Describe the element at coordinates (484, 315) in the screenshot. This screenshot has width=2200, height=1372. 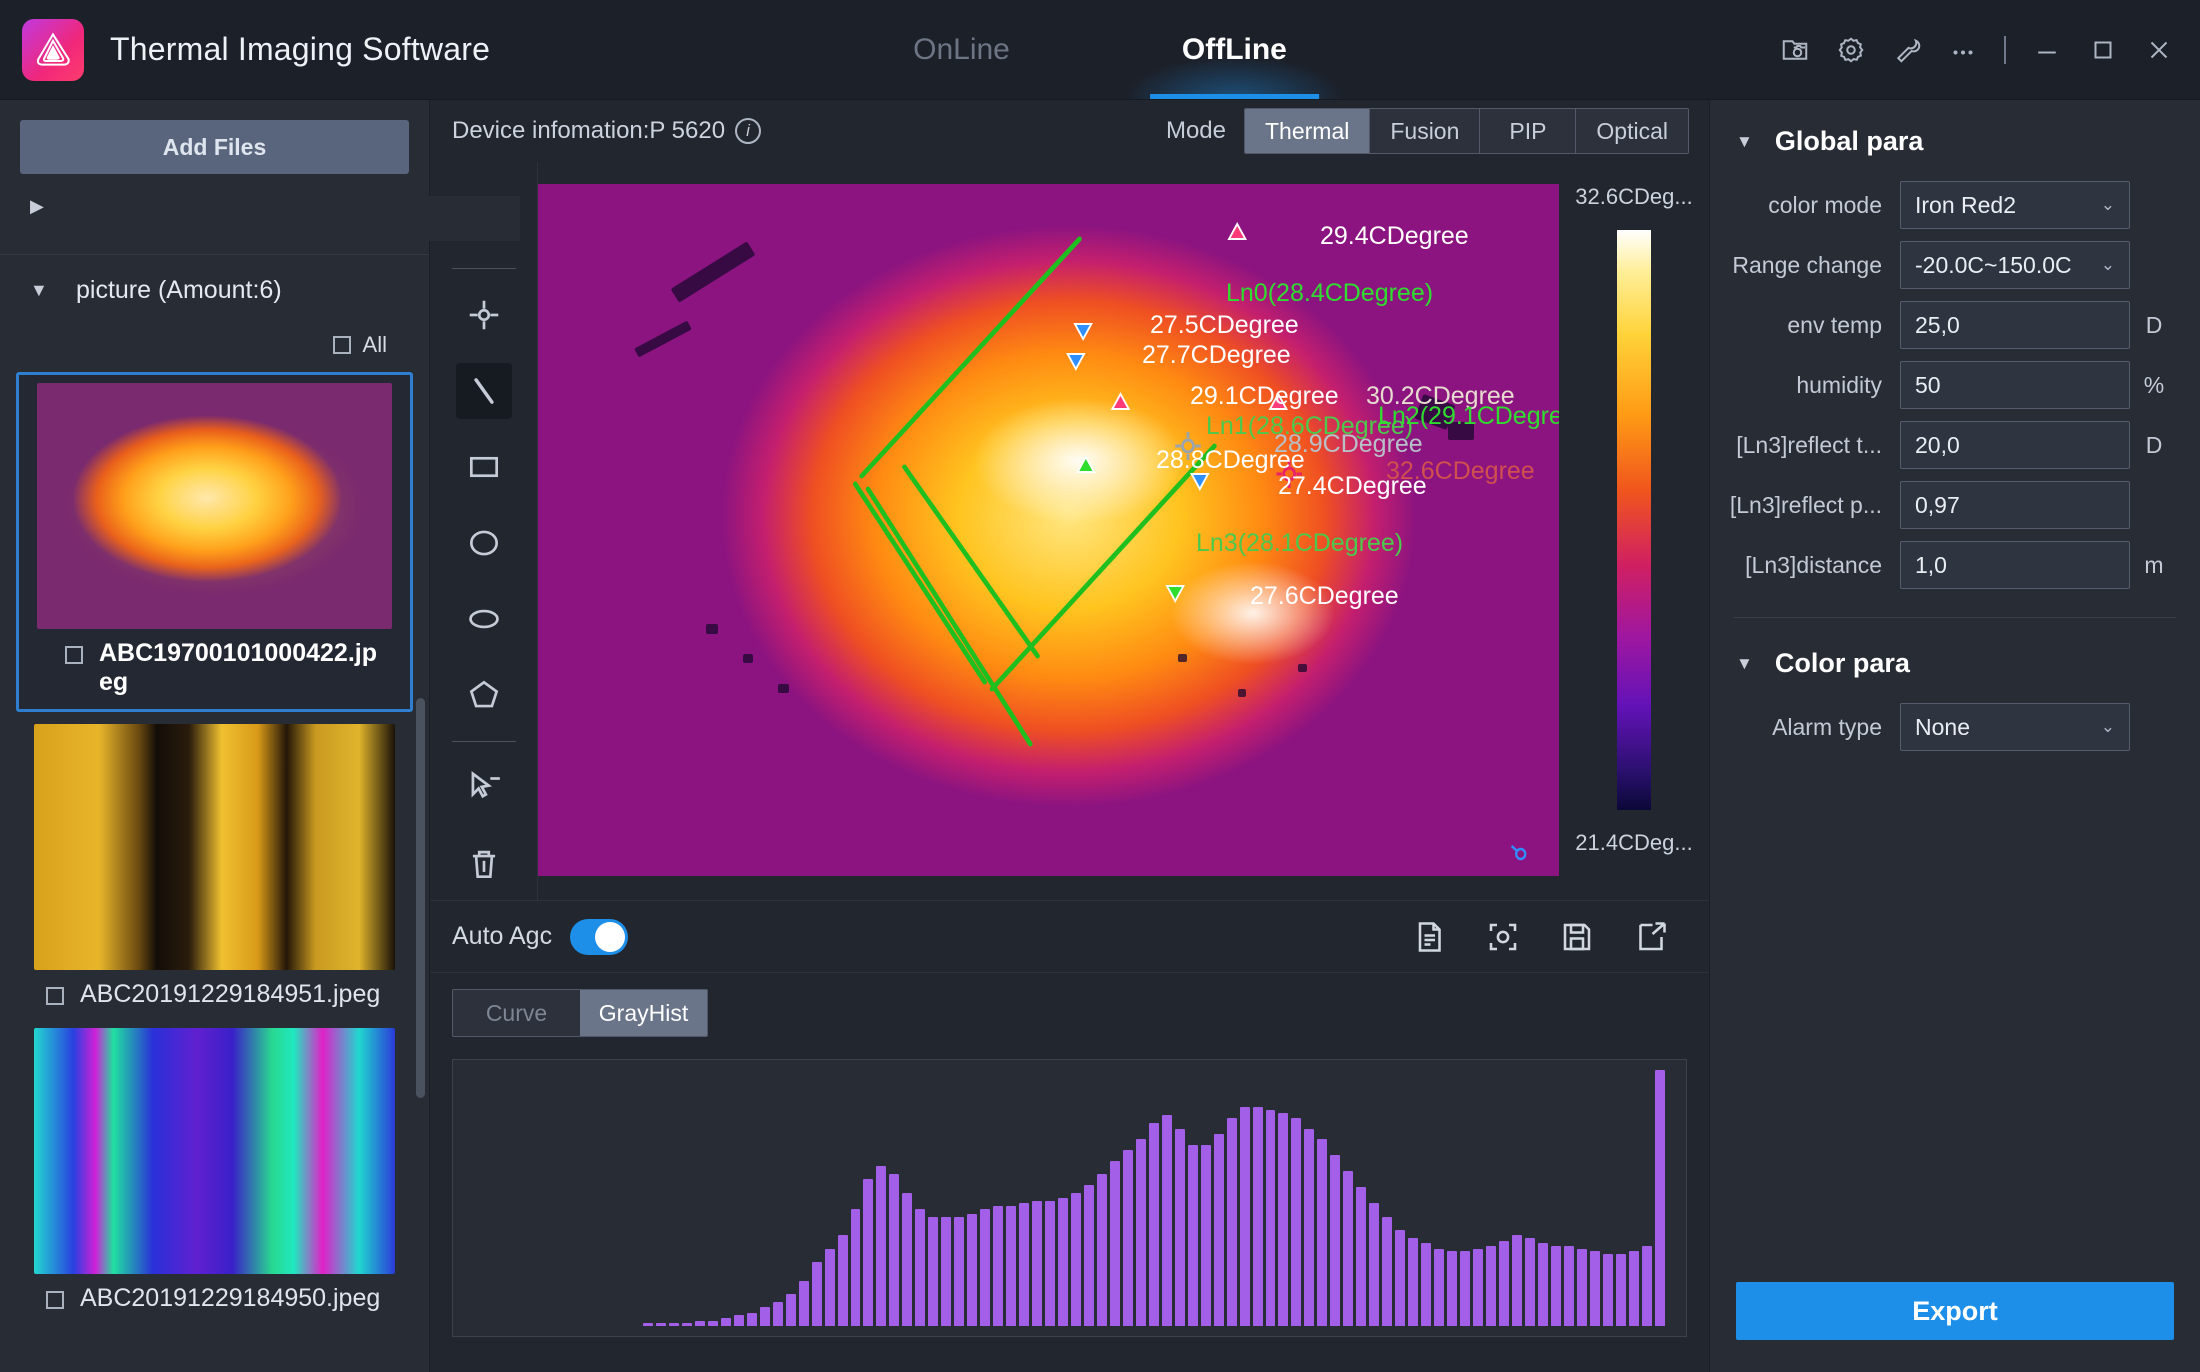
I see `point-measure-icon` at that location.